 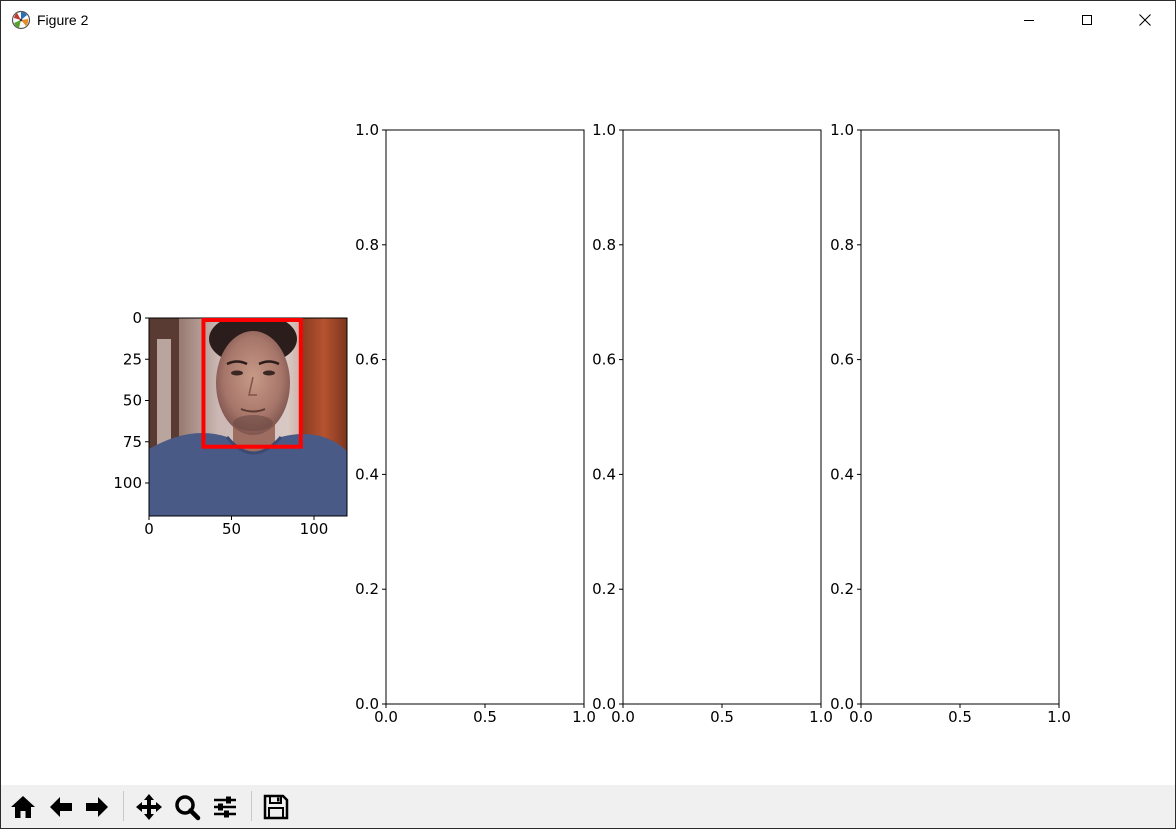 I want to click on image-axes: 0 50 100 0 25 50 75 100, so click(x=230, y=423).